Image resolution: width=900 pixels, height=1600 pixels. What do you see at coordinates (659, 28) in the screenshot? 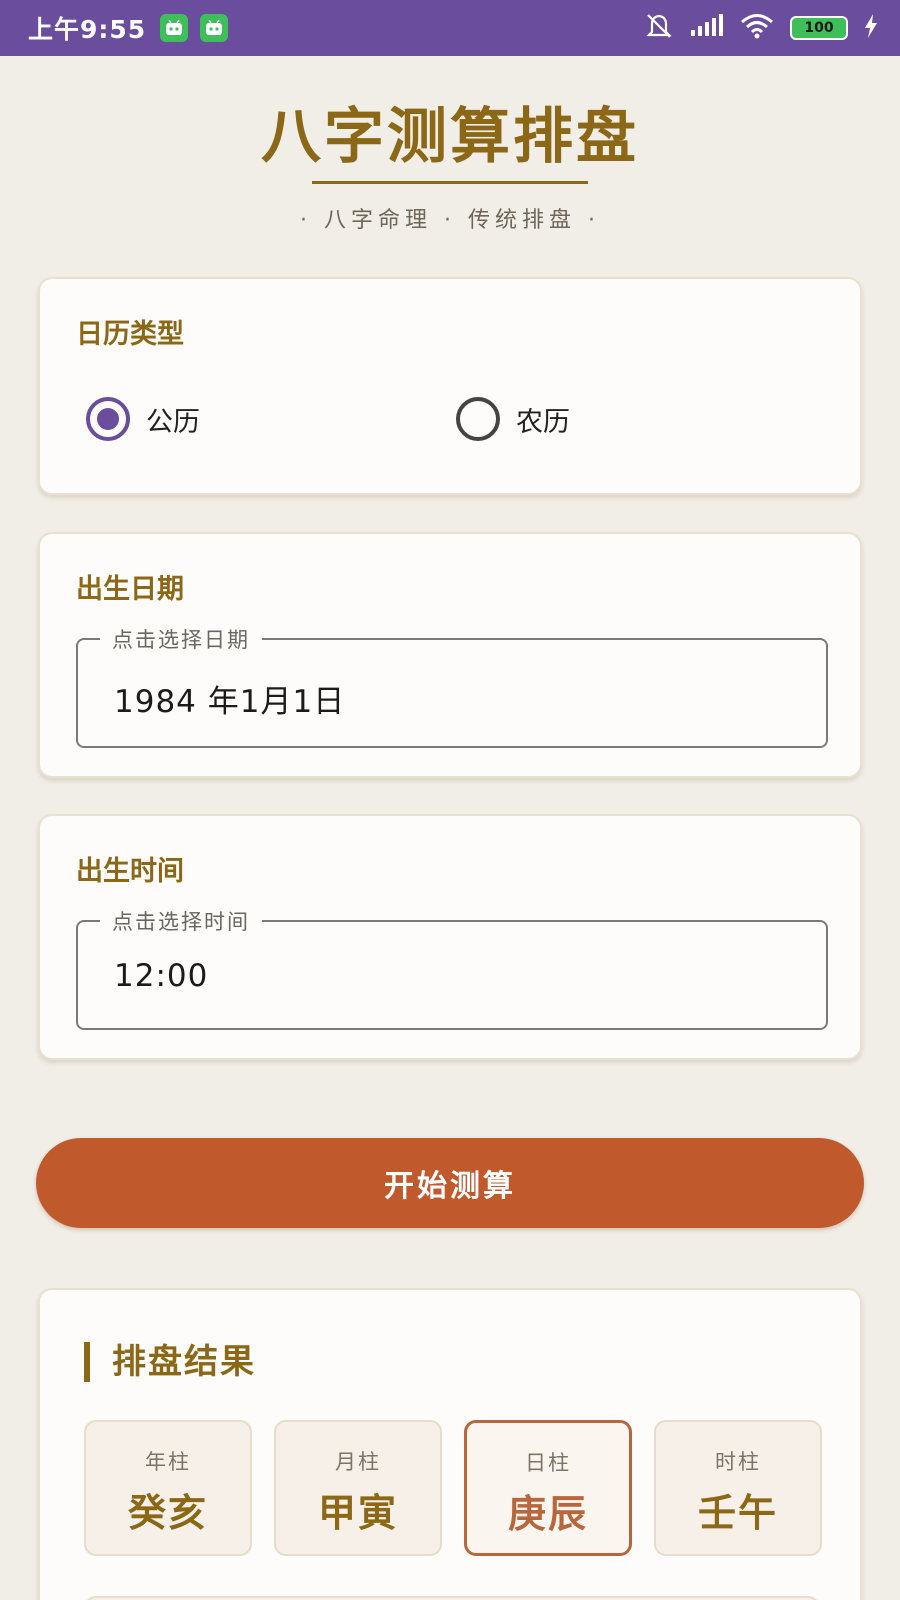
I see `mute-icon` at bounding box center [659, 28].